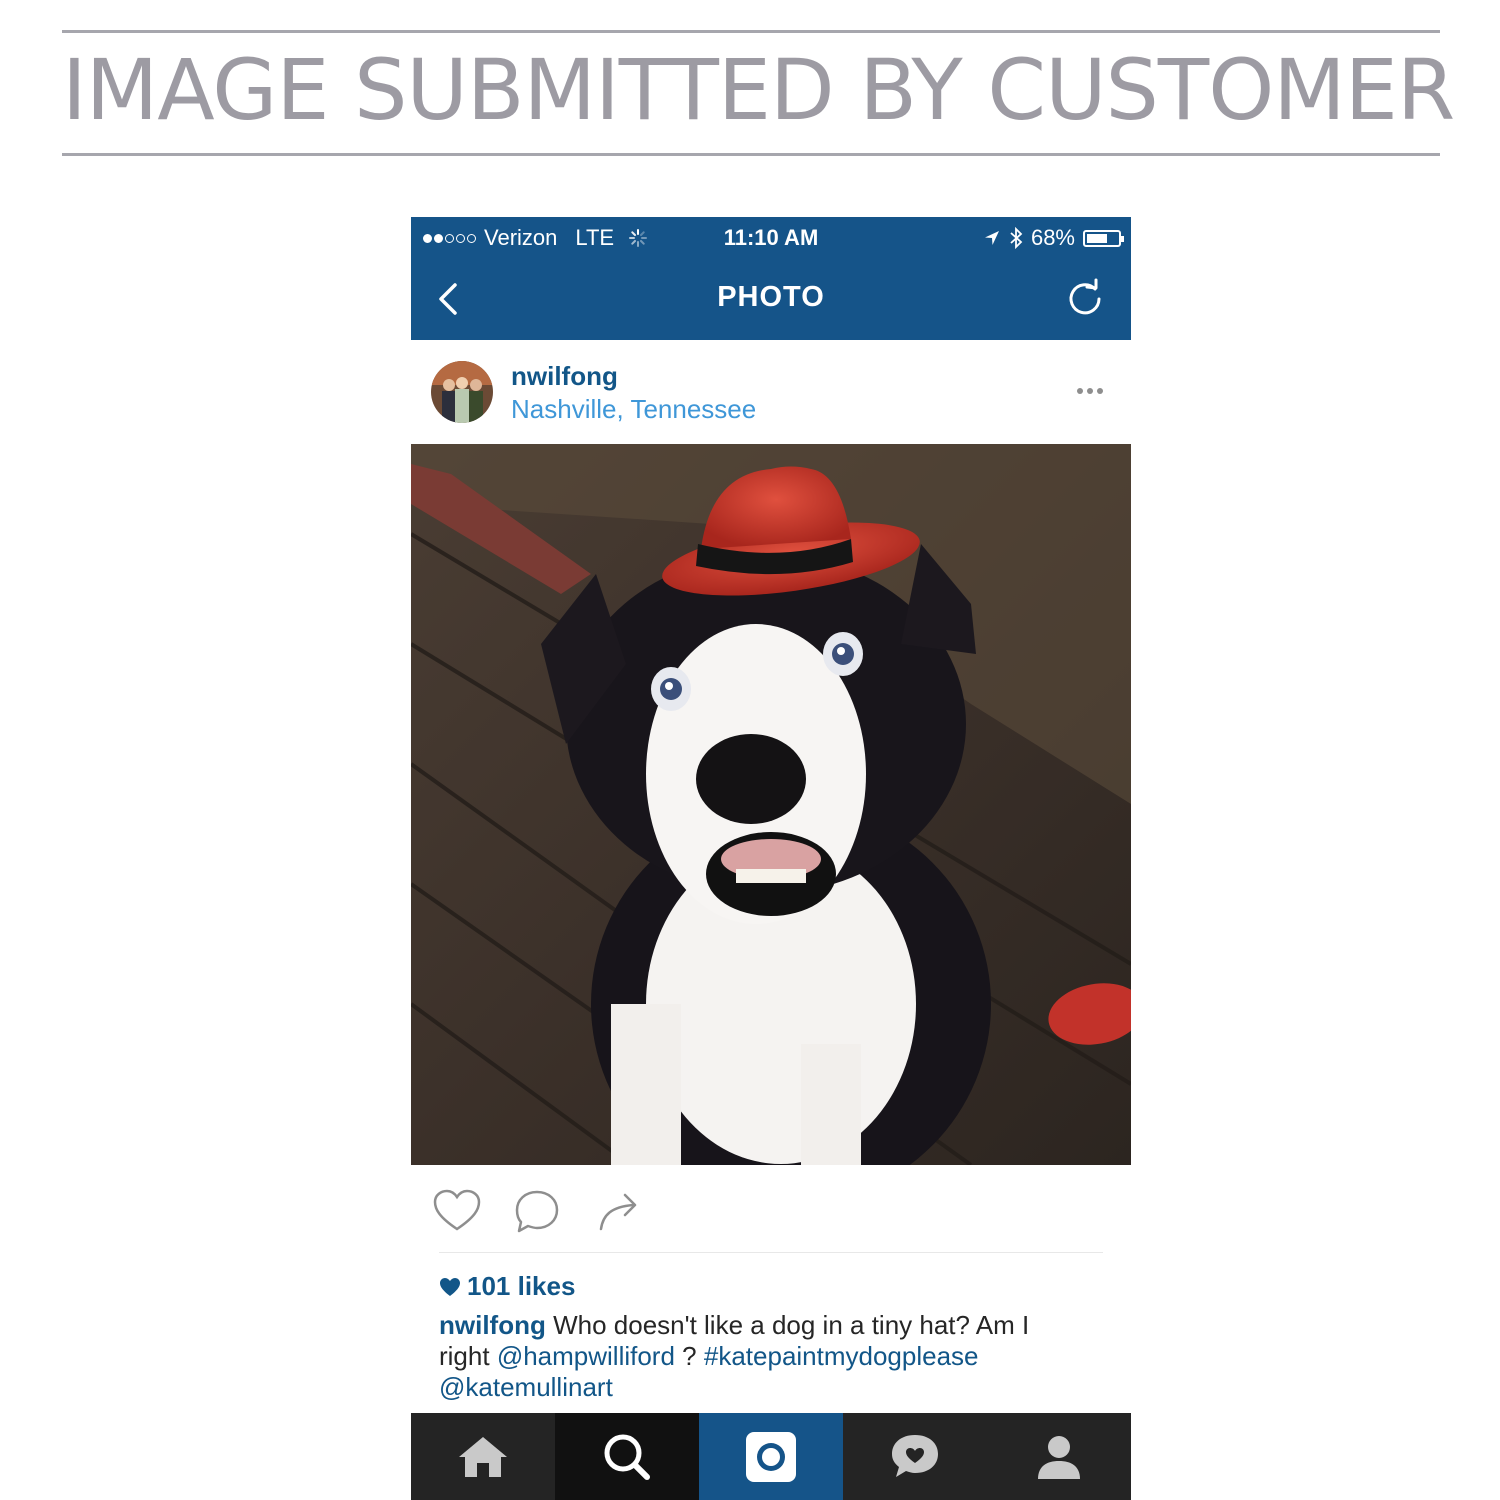  I want to click on banner-title: IMAGE SUBMITTED BY CUSTOMER, so click(758, 90).